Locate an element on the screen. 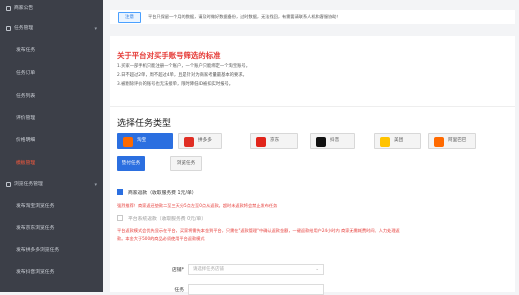 The width and height of the screenshot is (519, 295). sidebar-item: 模板管理 is located at coordinates (51, 164).